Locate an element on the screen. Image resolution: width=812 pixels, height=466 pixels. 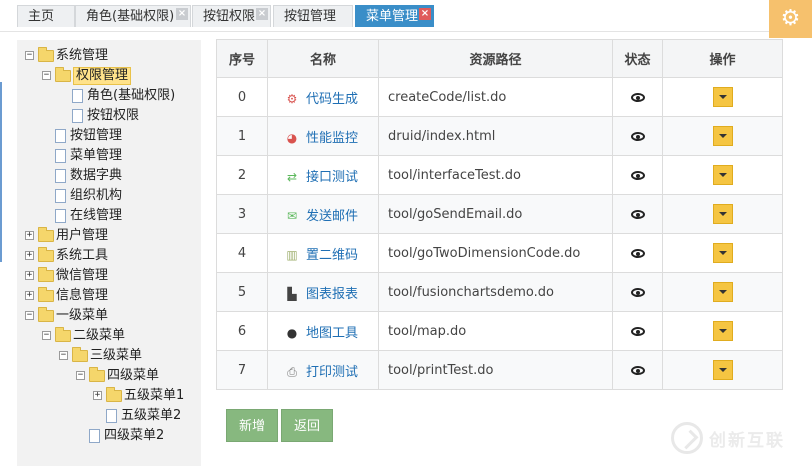
row-name-cell: ▥ 置二维码 is located at coordinates (323, 253).